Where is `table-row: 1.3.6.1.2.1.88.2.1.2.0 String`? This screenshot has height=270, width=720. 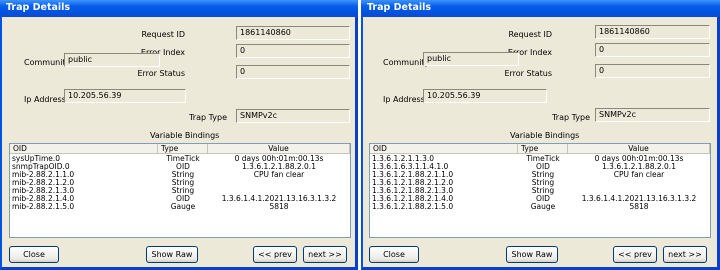
table-row: 1.3.6.1.2.1.88.2.1.2.0 String is located at coordinates (540, 183).